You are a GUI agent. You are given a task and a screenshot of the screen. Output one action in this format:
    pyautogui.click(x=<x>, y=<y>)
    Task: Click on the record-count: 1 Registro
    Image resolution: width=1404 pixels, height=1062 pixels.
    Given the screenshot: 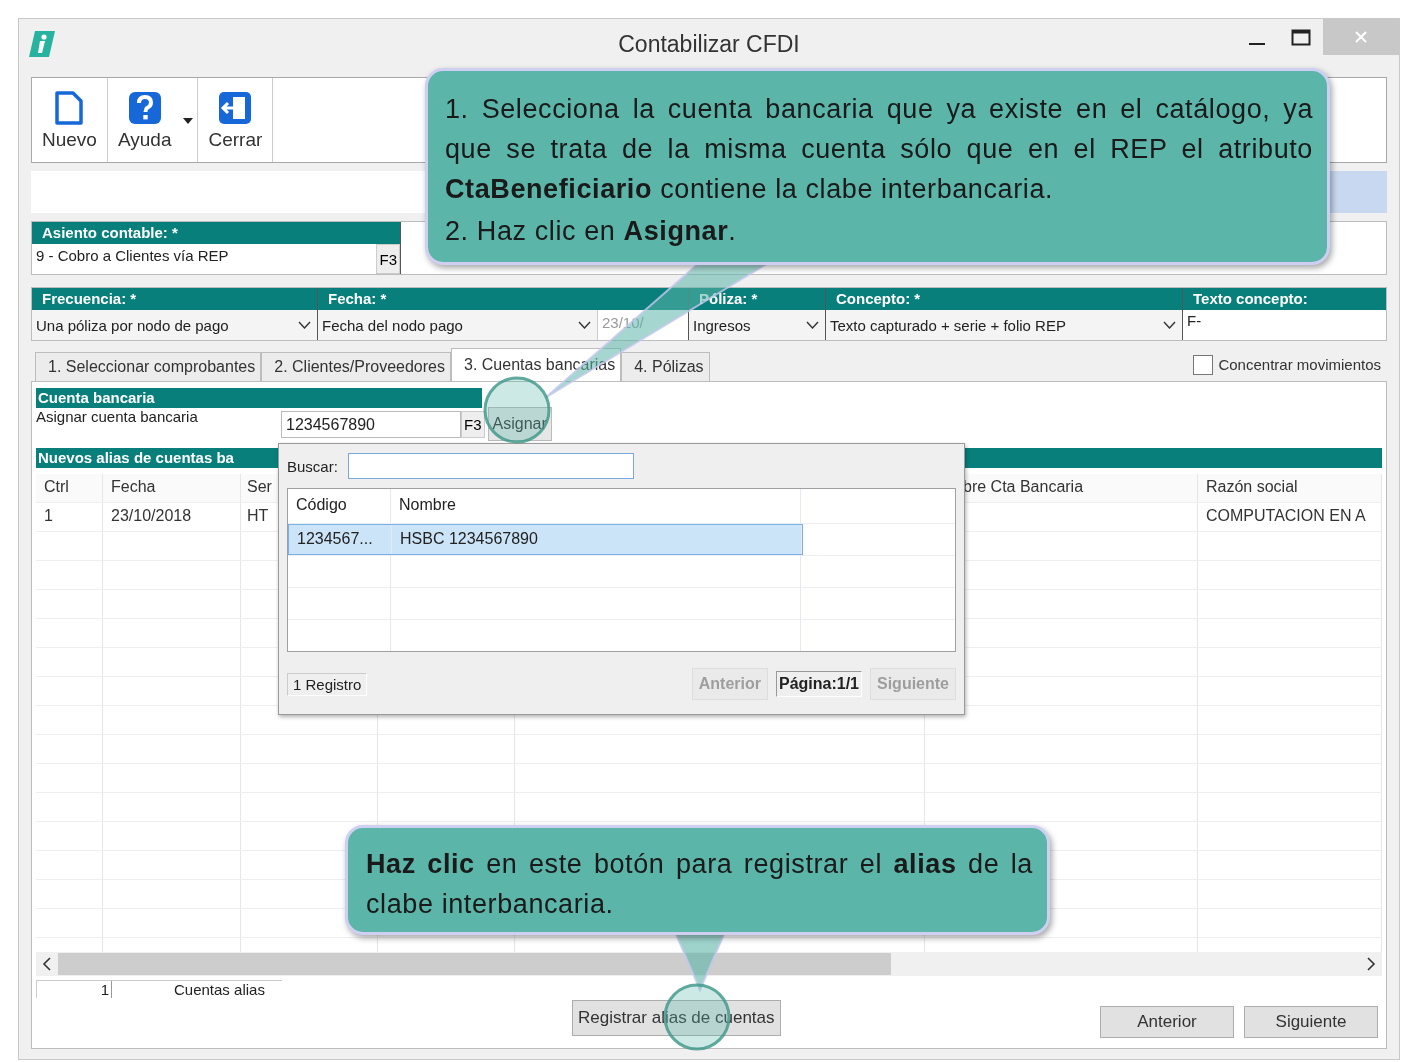 What is the action you would take?
    pyautogui.click(x=327, y=684)
    